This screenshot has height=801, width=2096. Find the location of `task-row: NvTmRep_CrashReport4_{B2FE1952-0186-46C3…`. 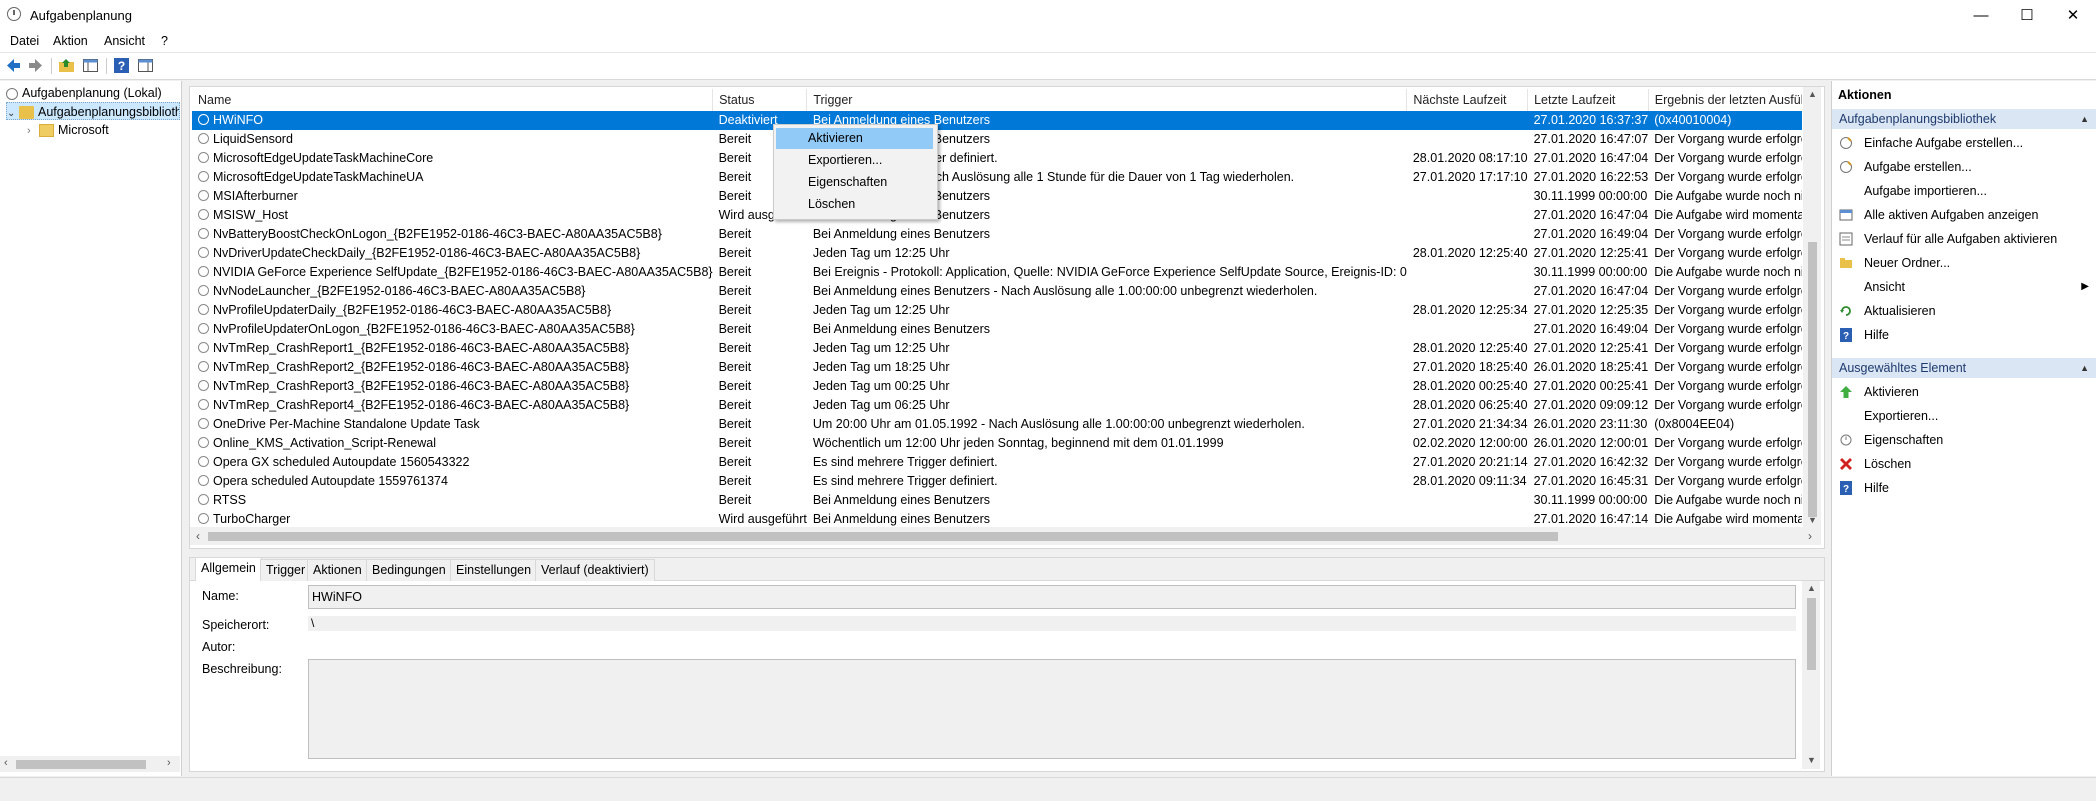

task-row: NvTmRep_CrashReport4_{B2FE1952-0186-46C3… is located at coordinates (997, 405).